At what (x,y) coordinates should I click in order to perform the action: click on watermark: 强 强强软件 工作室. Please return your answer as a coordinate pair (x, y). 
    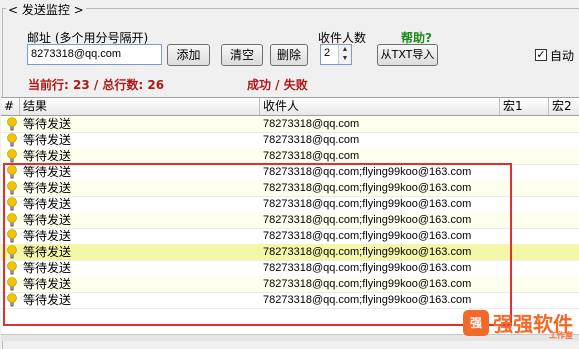
    Looking at the image, I should click on (518, 324).